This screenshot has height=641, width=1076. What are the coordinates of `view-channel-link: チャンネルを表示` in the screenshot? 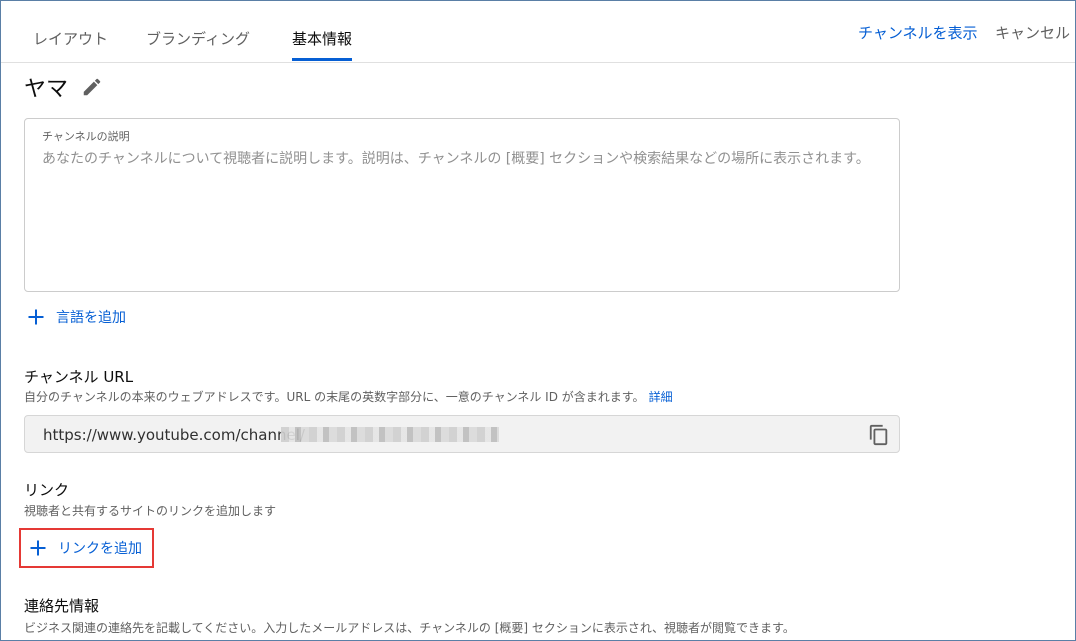 It's located at (918, 32).